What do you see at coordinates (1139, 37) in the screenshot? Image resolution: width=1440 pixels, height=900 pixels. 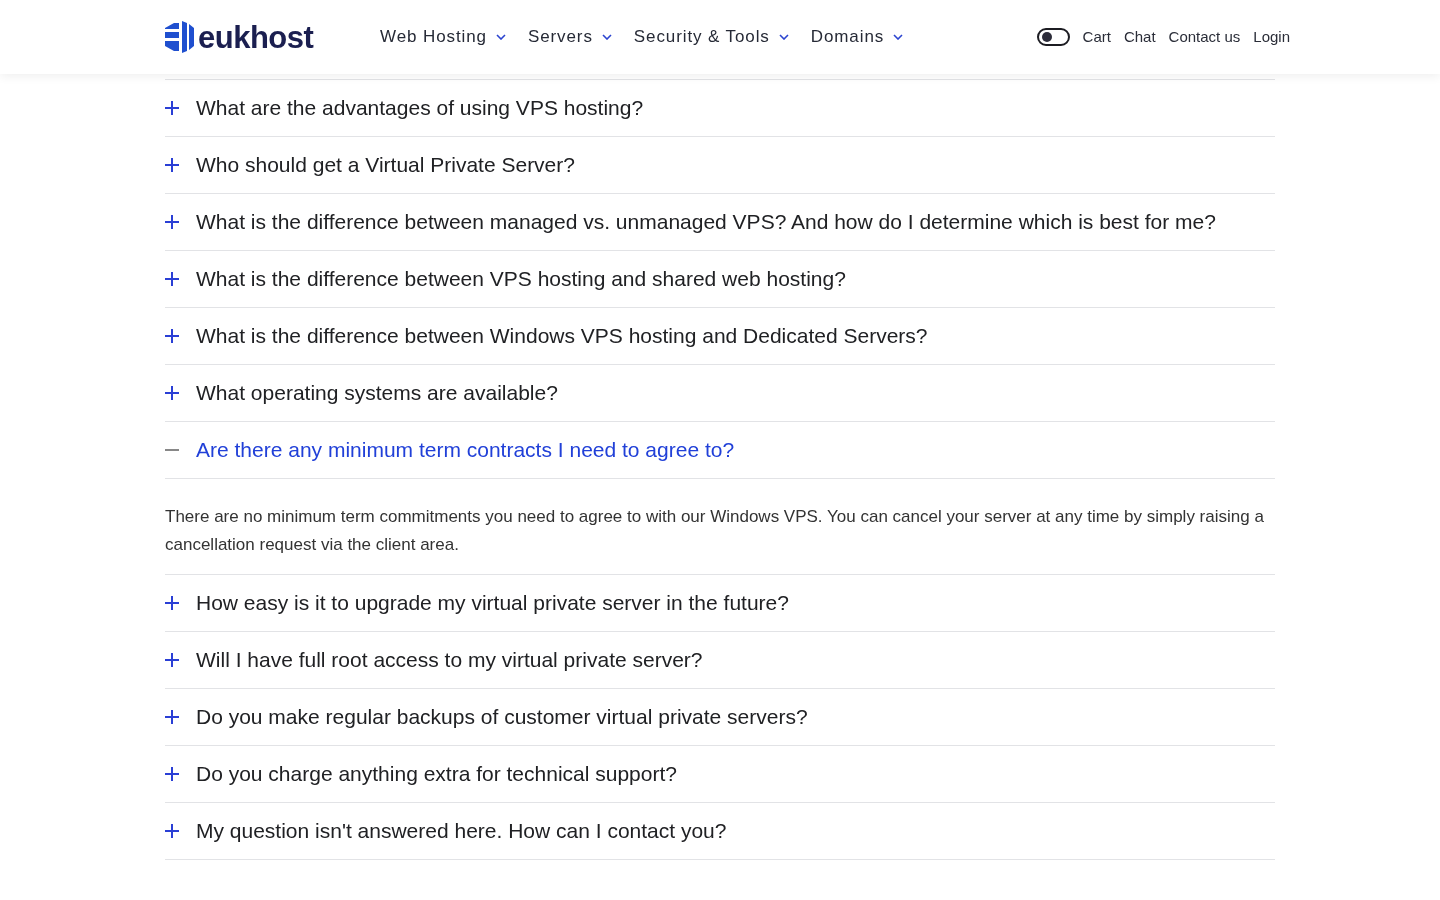 I see `header-link: Chat` at bounding box center [1139, 37].